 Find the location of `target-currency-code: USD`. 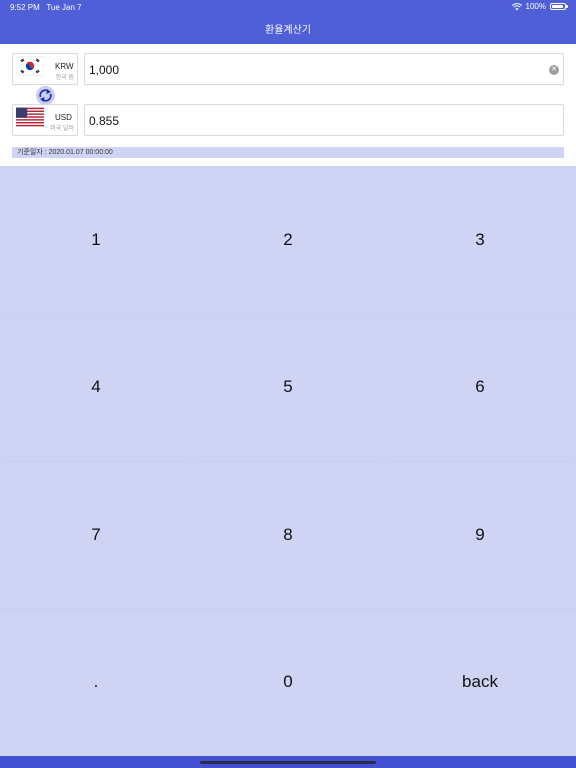

target-currency-code: USD is located at coordinates (63, 117).